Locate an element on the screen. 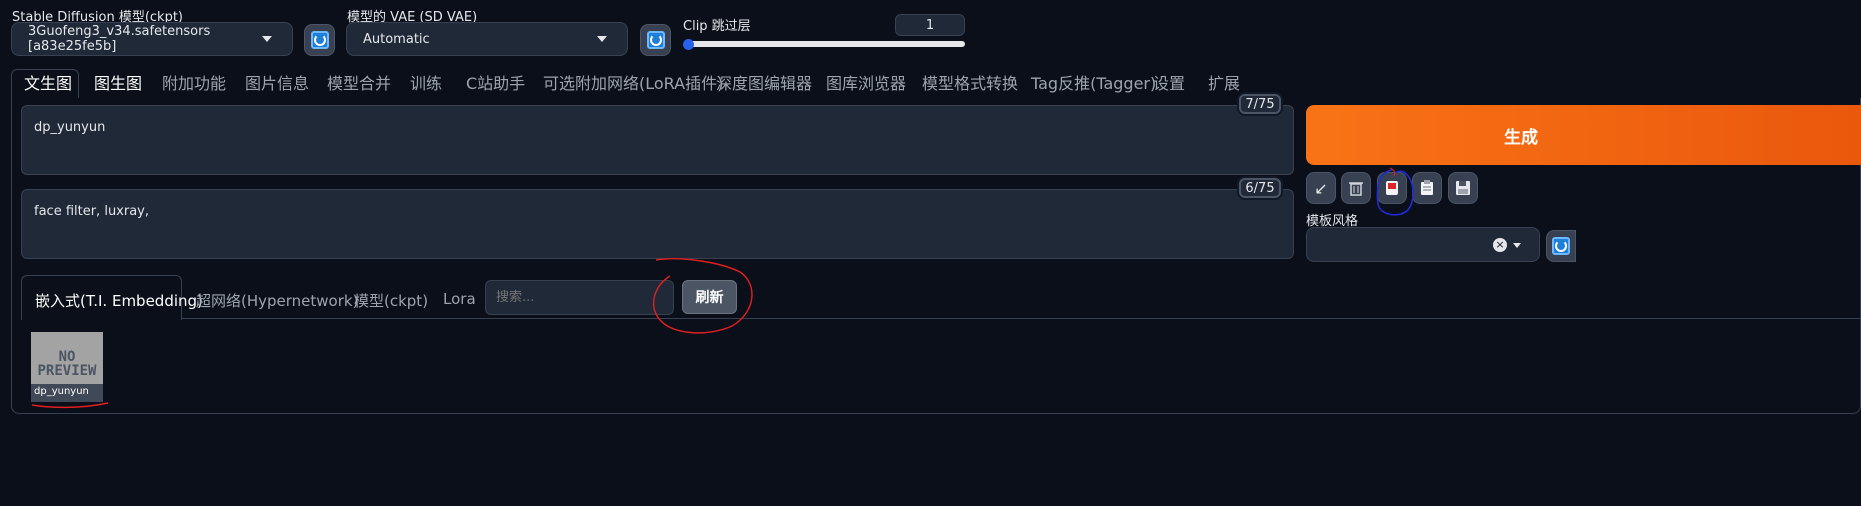  clear-icon: × is located at coordinates (1500, 245).